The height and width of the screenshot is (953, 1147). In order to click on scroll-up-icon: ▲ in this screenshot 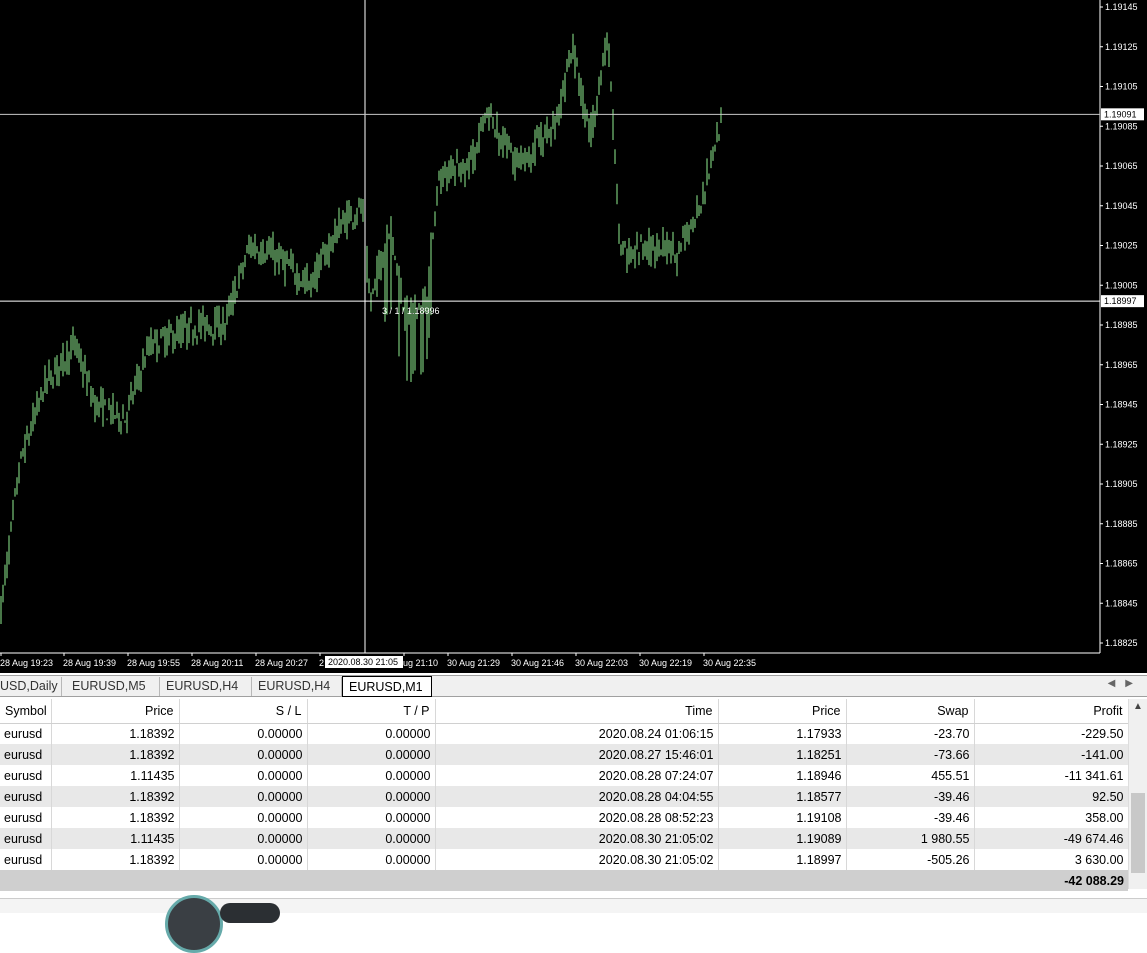, I will do `click(1138, 706)`.